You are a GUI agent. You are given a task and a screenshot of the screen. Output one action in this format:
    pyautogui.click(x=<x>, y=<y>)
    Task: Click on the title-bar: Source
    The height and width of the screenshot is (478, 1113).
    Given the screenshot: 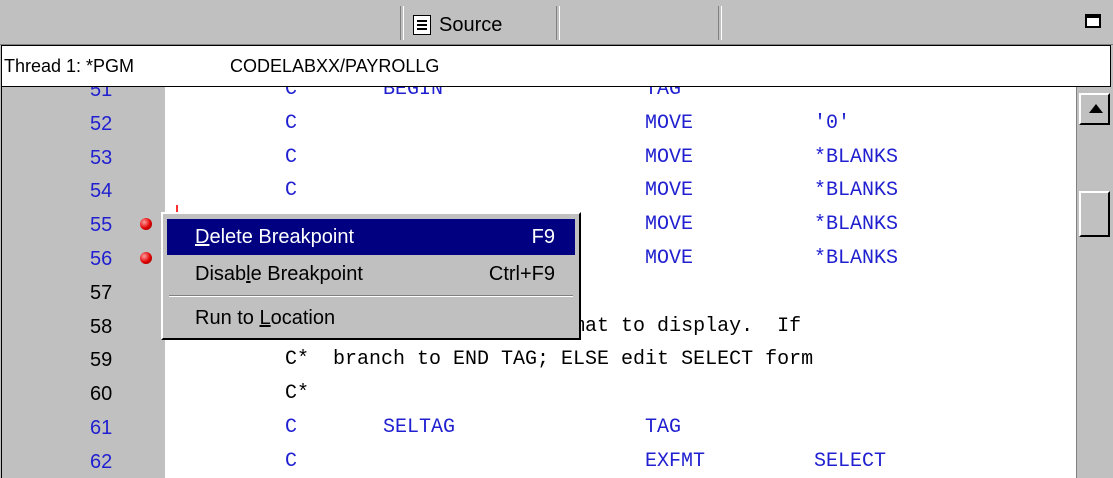 What is the action you would take?
    pyautogui.click(x=556, y=22)
    